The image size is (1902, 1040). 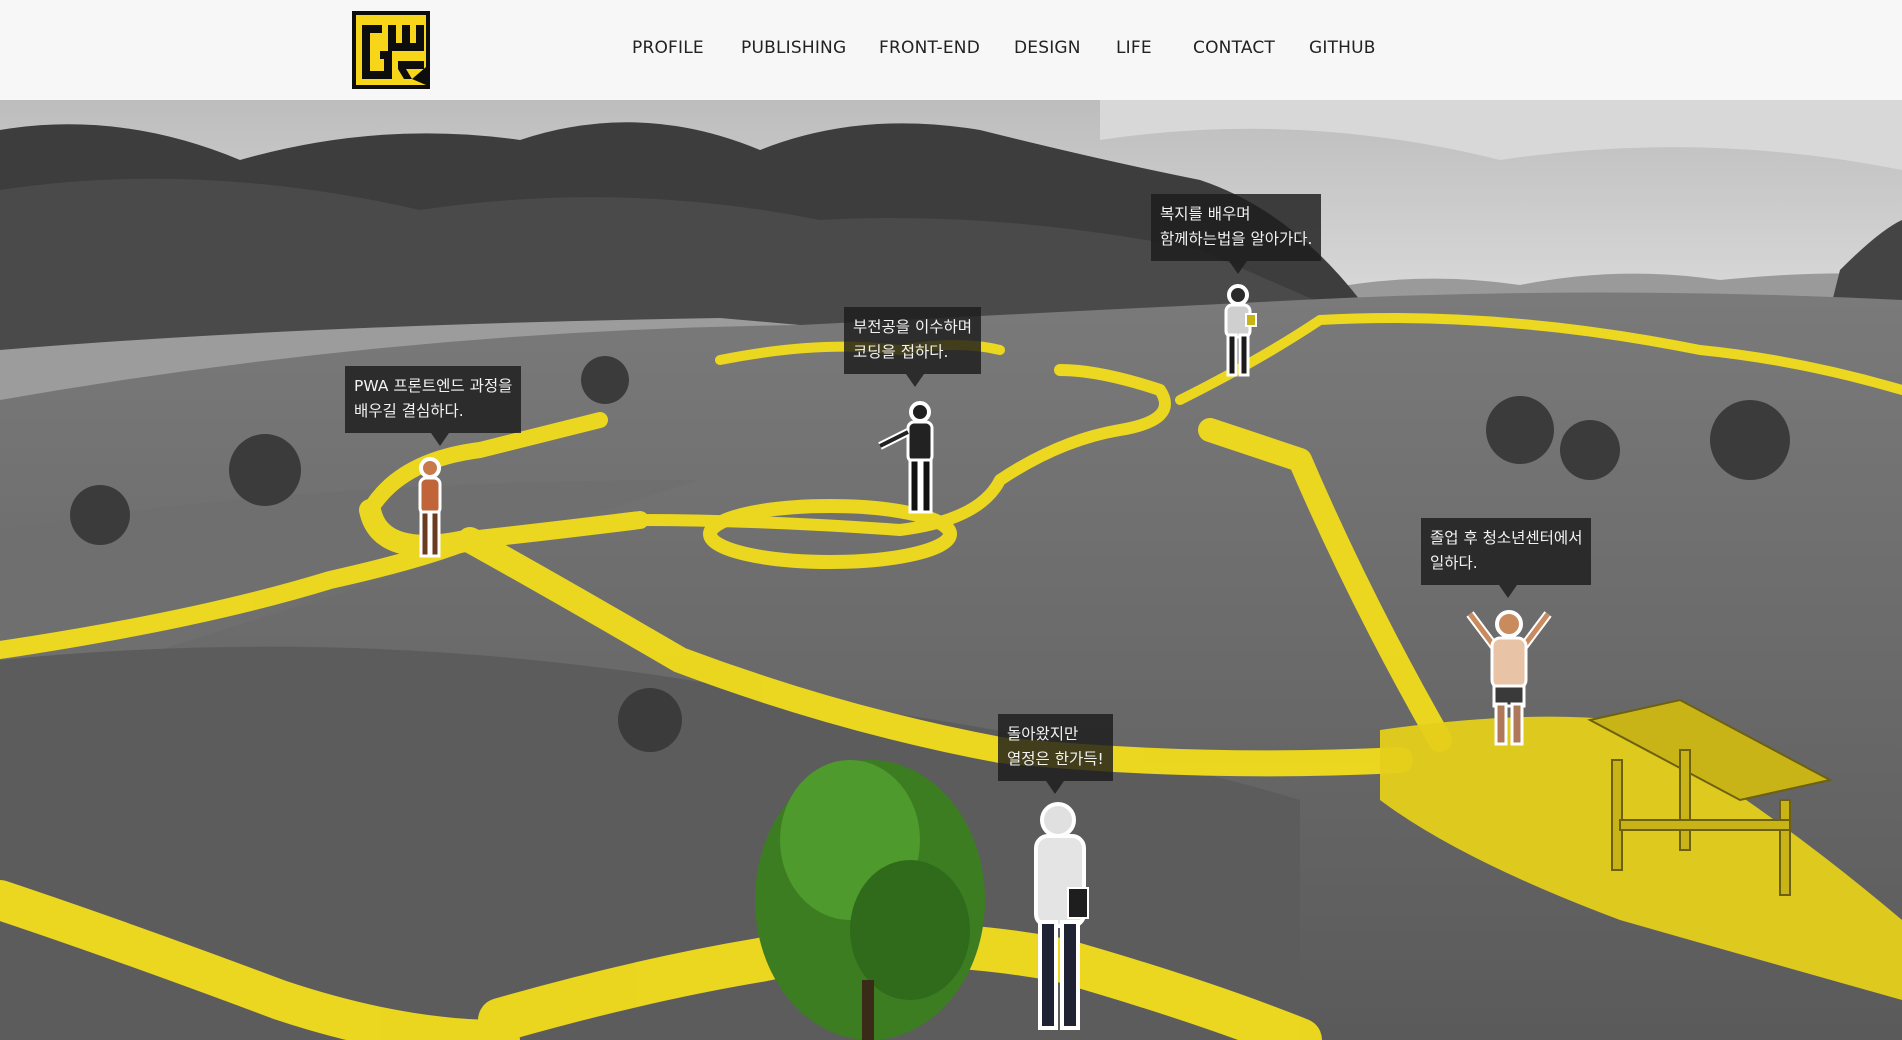 I want to click on story-bubble-minor: 부전공을 이수하며 코딩을 접하다., so click(x=913, y=347).